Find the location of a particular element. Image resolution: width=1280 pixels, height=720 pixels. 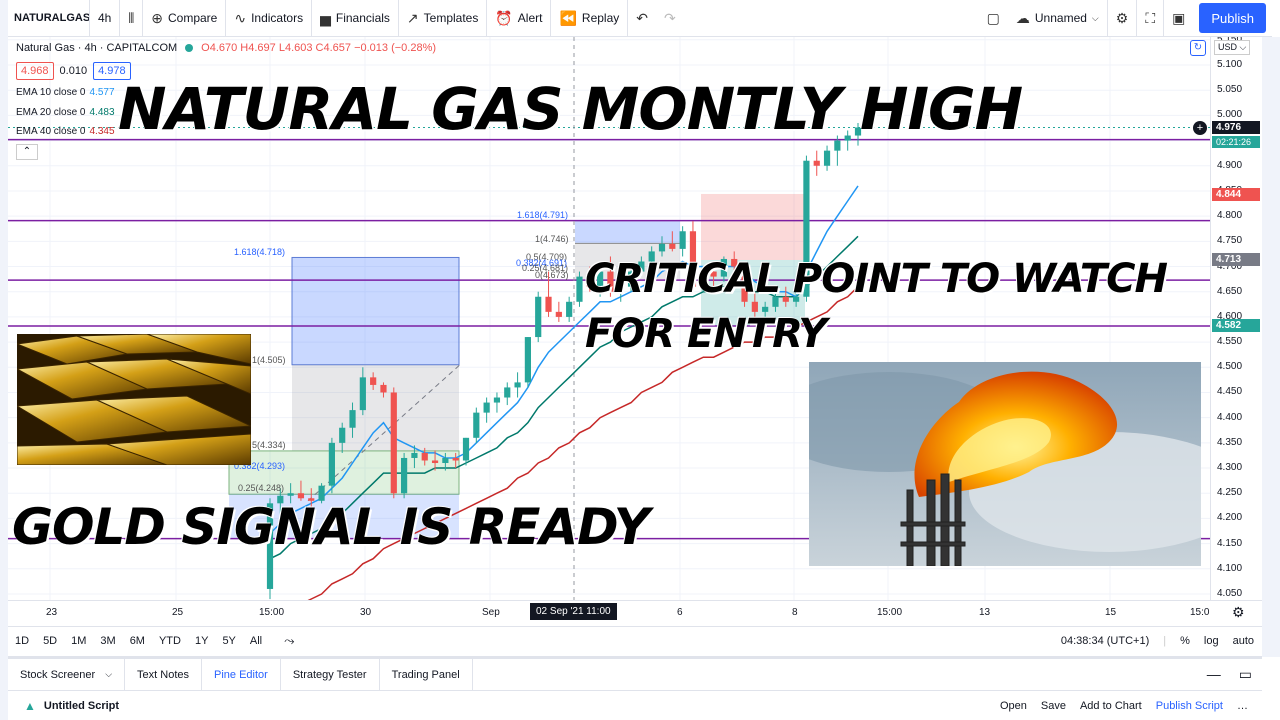

add-to-chart-button: Add to Chart is located at coordinates (1111, 706).